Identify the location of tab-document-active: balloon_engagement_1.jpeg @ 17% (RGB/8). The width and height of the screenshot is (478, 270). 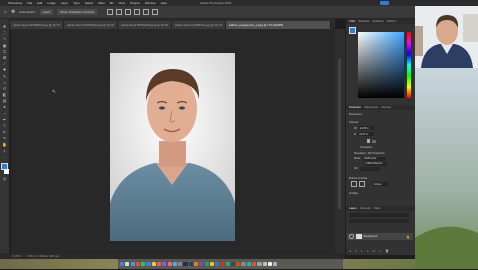
(278, 25).